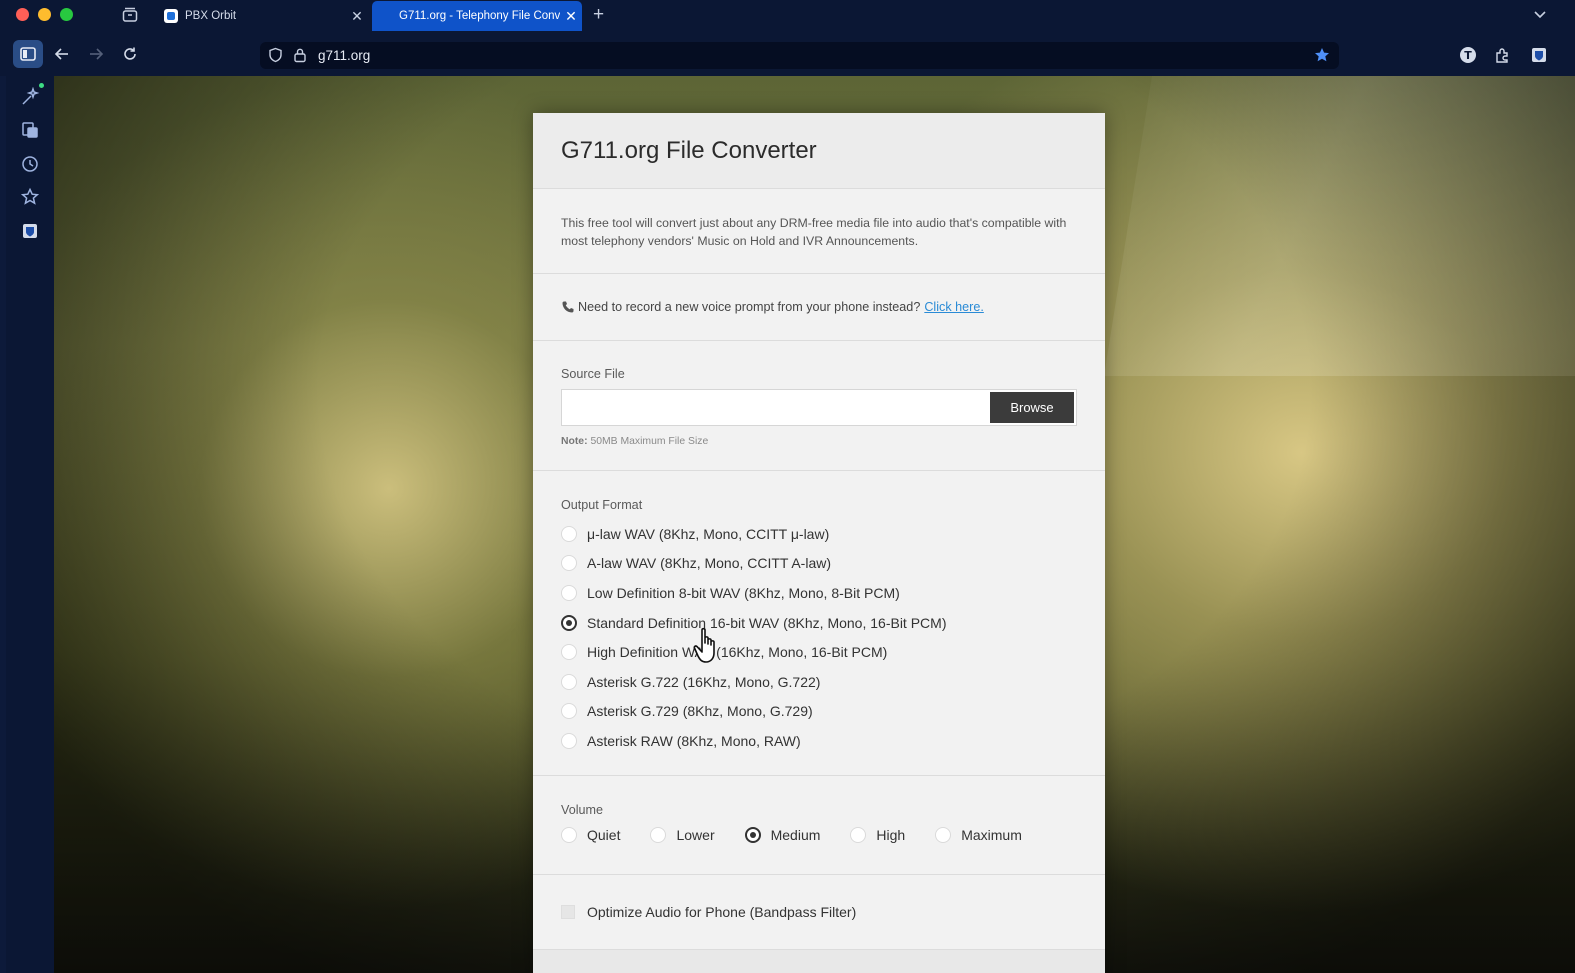 The height and width of the screenshot is (973, 1575). What do you see at coordinates (22, 14) in the screenshot?
I see `close-window-button` at bounding box center [22, 14].